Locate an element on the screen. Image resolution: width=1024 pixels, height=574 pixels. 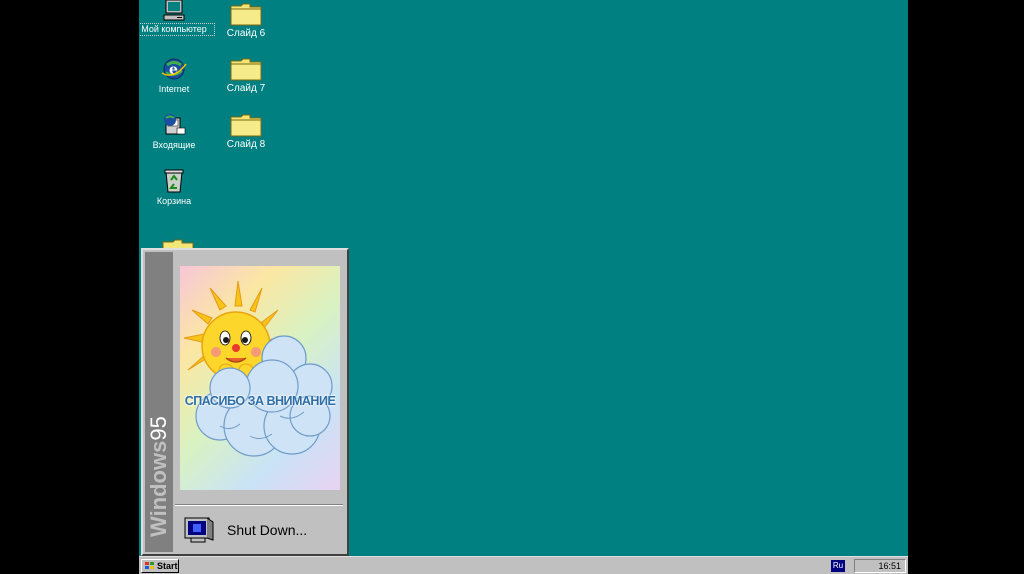
recycle-bin-icon is located at coordinates (174, 181).